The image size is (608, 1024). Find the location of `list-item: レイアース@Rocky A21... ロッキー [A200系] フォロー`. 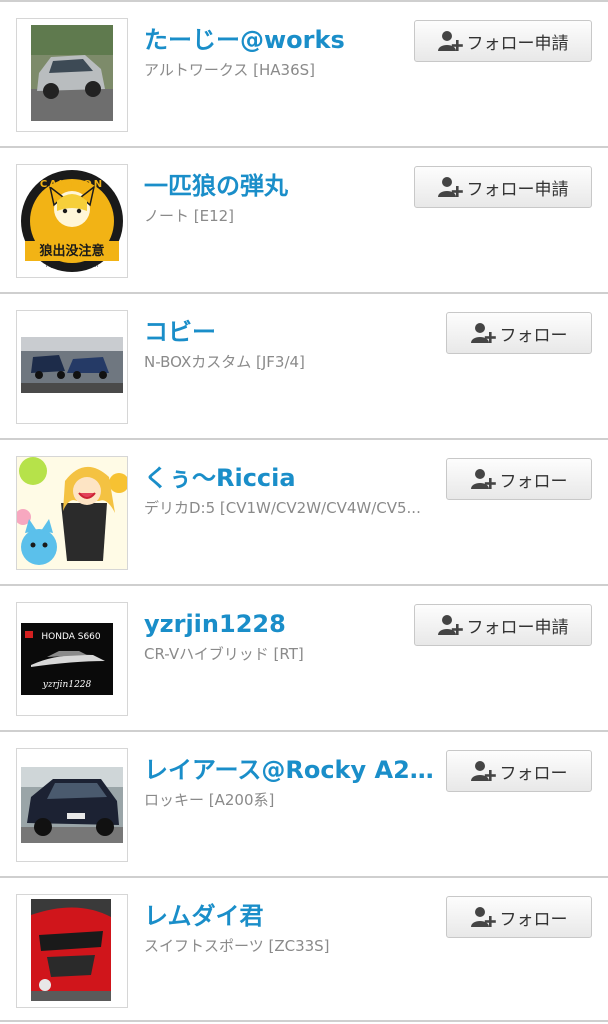

list-item: レイアース@Rocky A21... ロッキー [A200系] フォロー is located at coordinates (304, 803).